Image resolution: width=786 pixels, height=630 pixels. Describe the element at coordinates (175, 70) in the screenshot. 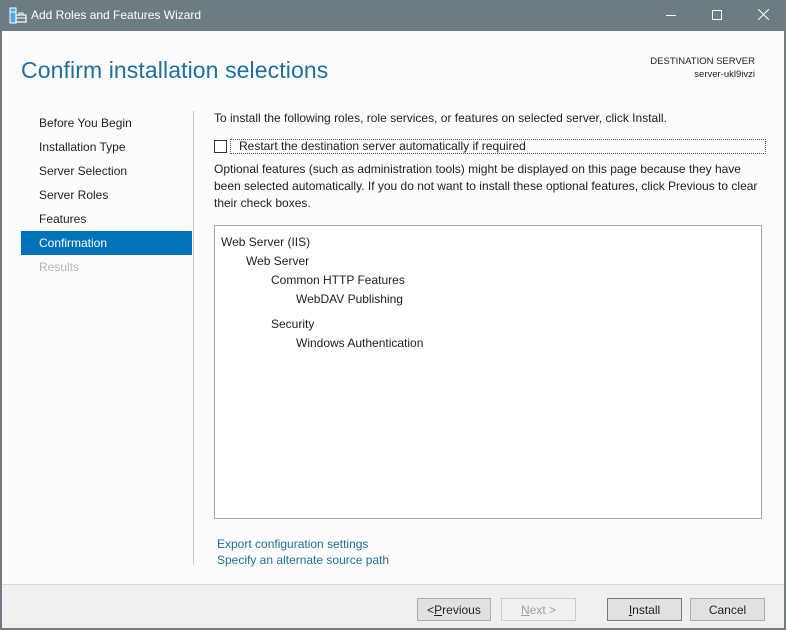

I see `page-title: Confirm installation selections` at that location.